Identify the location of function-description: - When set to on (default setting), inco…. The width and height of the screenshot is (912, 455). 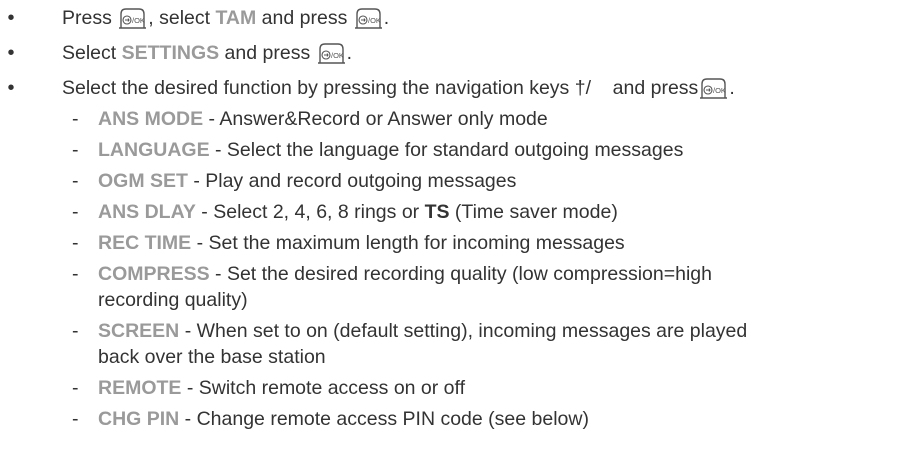
(463, 331).